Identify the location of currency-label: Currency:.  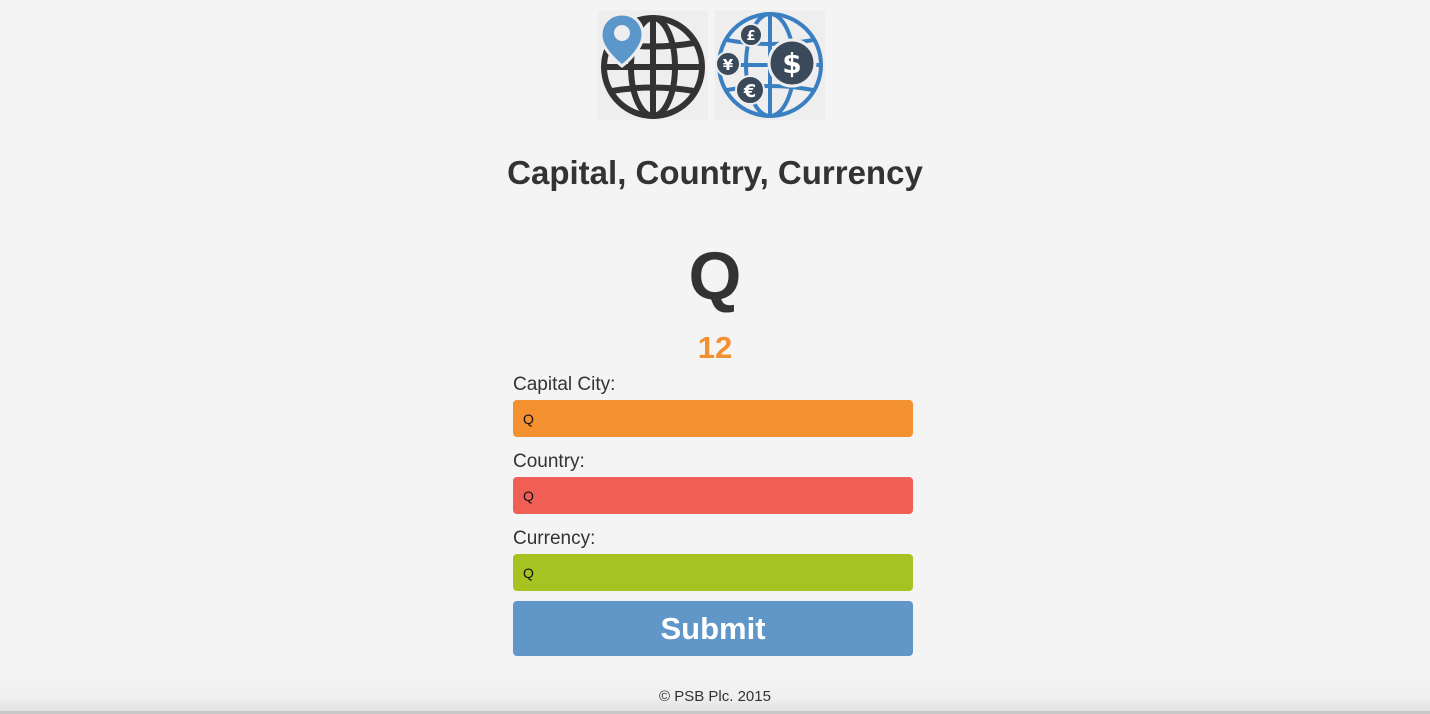
(554, 538).